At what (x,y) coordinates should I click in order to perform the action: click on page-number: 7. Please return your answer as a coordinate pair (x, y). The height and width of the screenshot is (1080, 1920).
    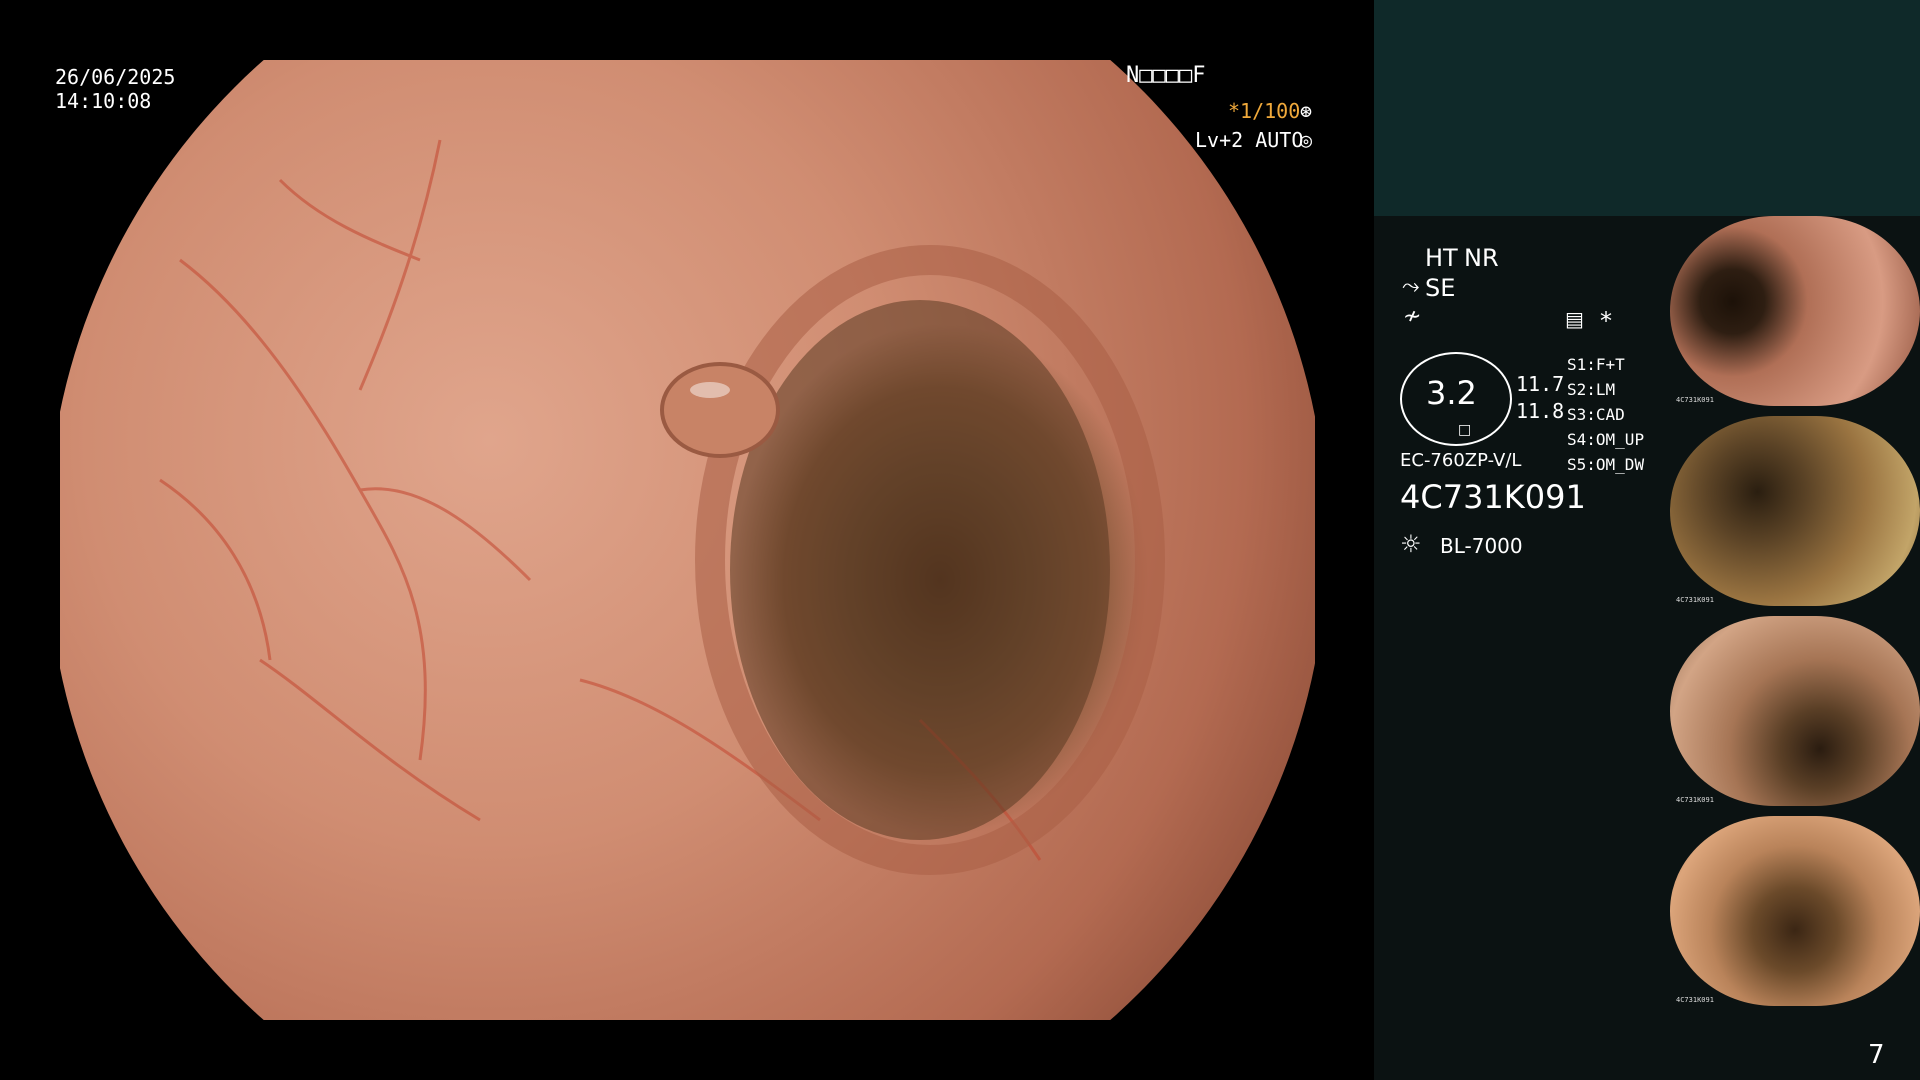
    Looking at the image, I should click on (1876, 1055).